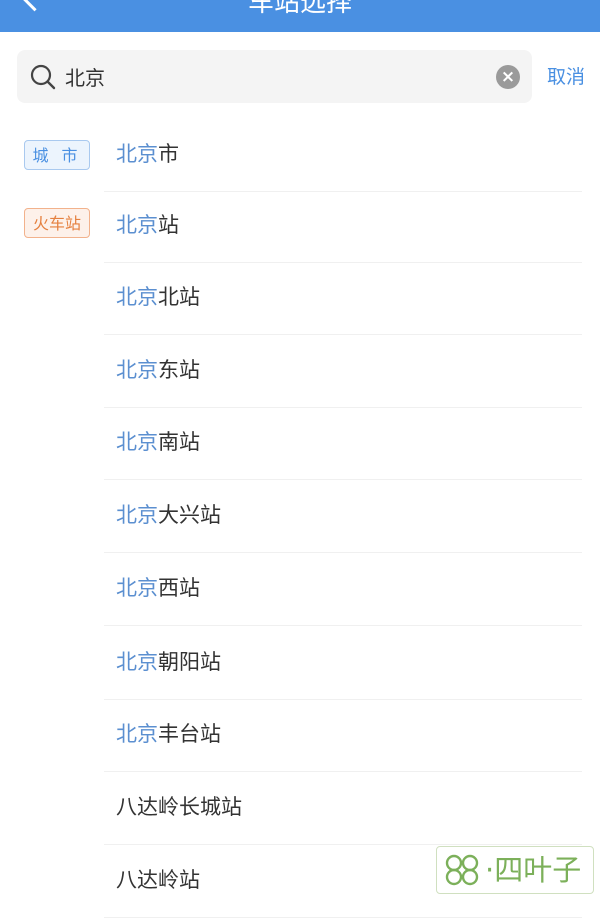 This screenshot has width=600, height=918. What do you see at coordinates (179, 442) in the screenshot?
I see `result-rest: 南站` at bounding box center [179, 442].